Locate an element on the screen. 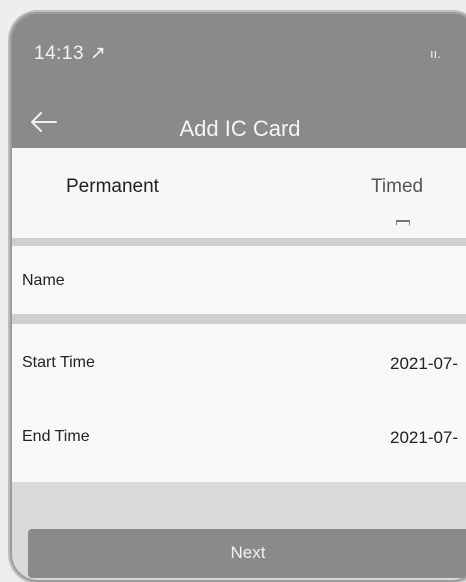 Image resolution: width=466 pixels, height=582 pixels. status-time: 14:13 ↗ is located at coordinates (70, 53).